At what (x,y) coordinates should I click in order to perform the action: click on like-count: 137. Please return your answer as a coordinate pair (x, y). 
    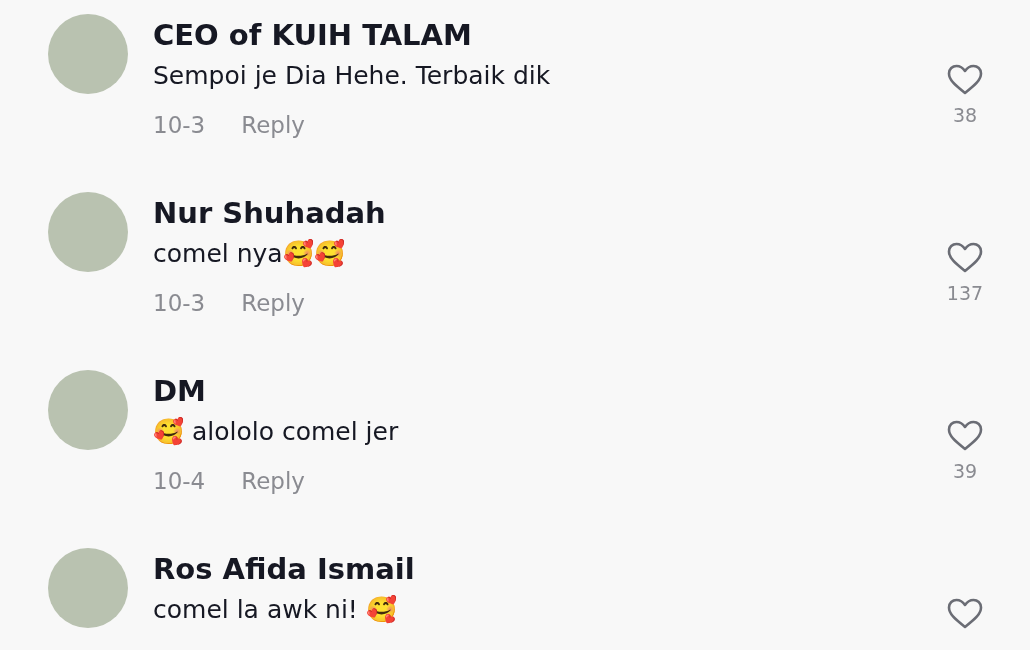
    Looking at the image, I should click on (965, 293).